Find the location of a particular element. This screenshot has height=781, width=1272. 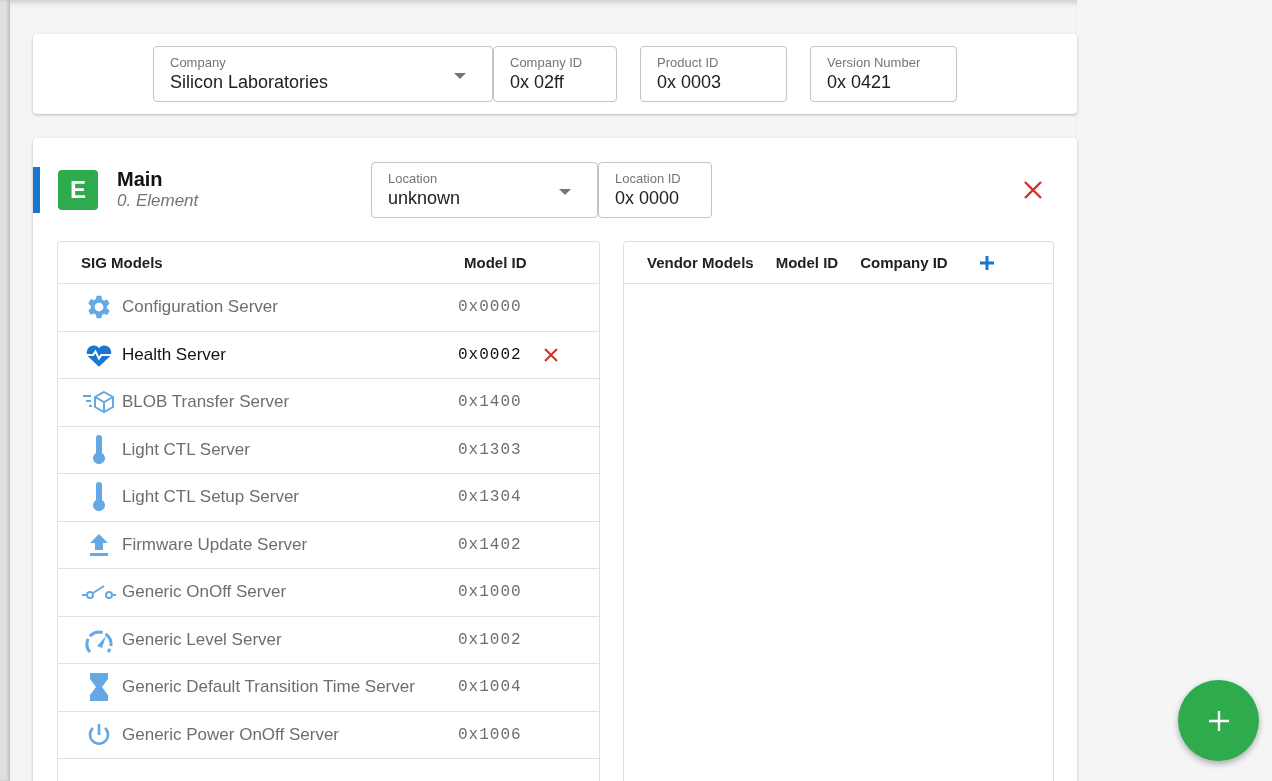

id-field: Version Number 0x 0421 is located at coordinates (883, 74).